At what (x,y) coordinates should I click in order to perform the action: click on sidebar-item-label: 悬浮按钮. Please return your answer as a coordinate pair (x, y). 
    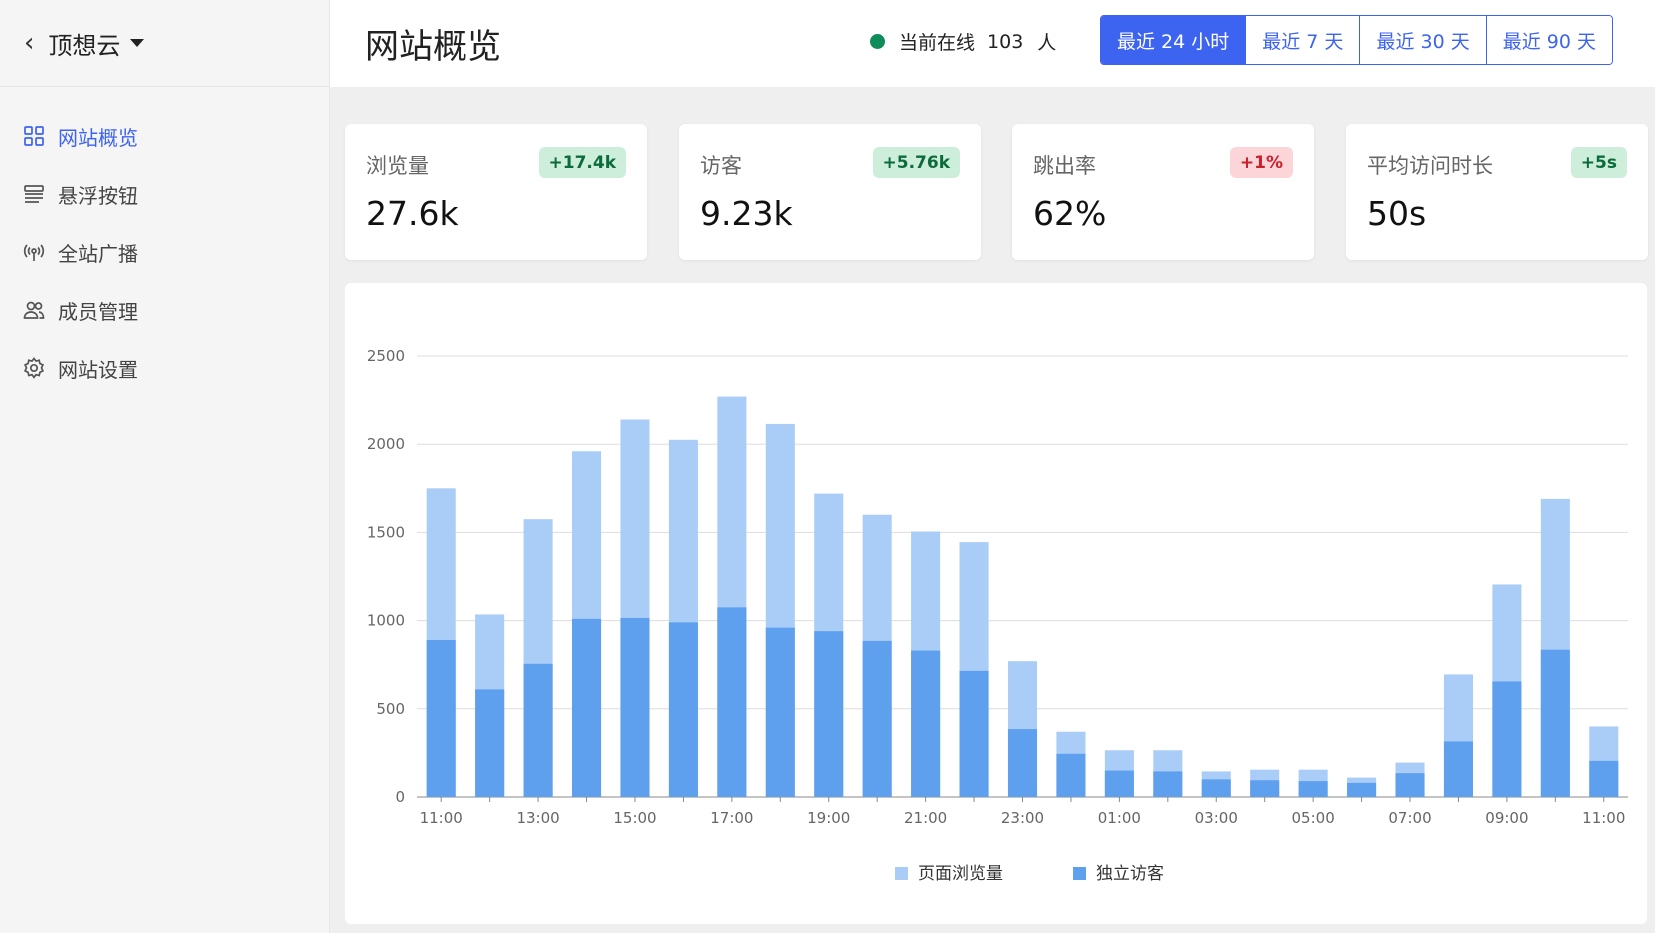
    Looking at the image, I should click on (98, 195).